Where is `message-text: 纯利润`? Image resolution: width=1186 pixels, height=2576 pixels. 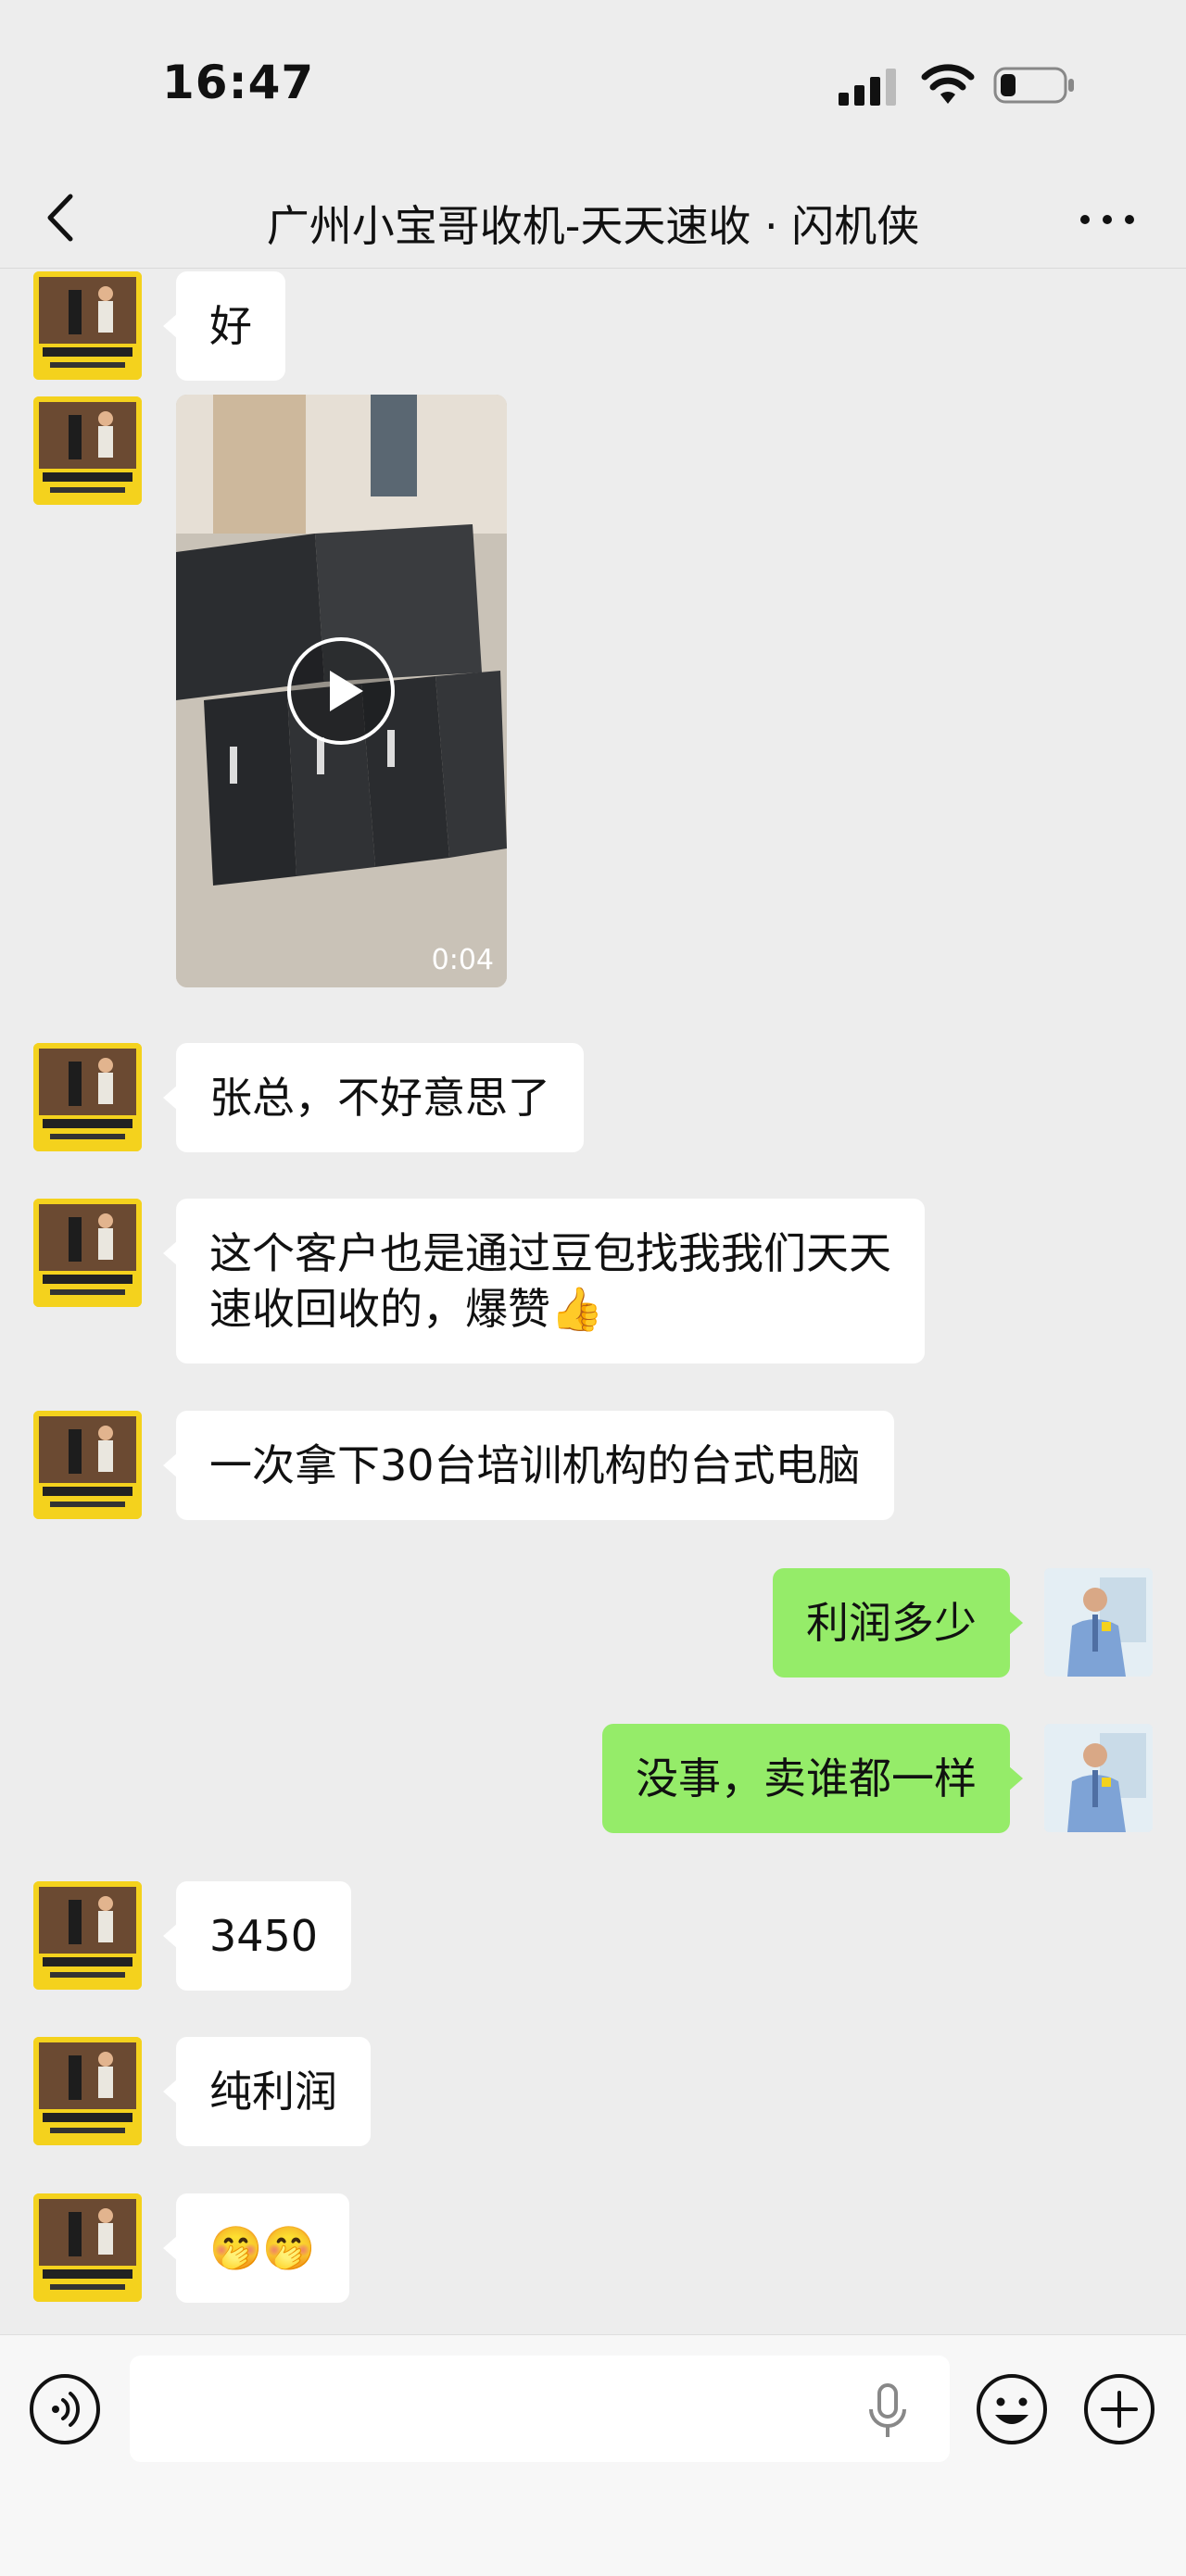
message-text: 纯利润 is located at coordinates (273, 2092).